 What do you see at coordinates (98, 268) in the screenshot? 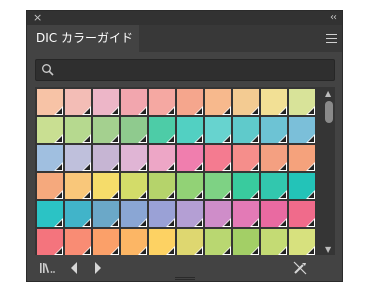
I see `next-arrow-icon` at bounding box center [98, 268].